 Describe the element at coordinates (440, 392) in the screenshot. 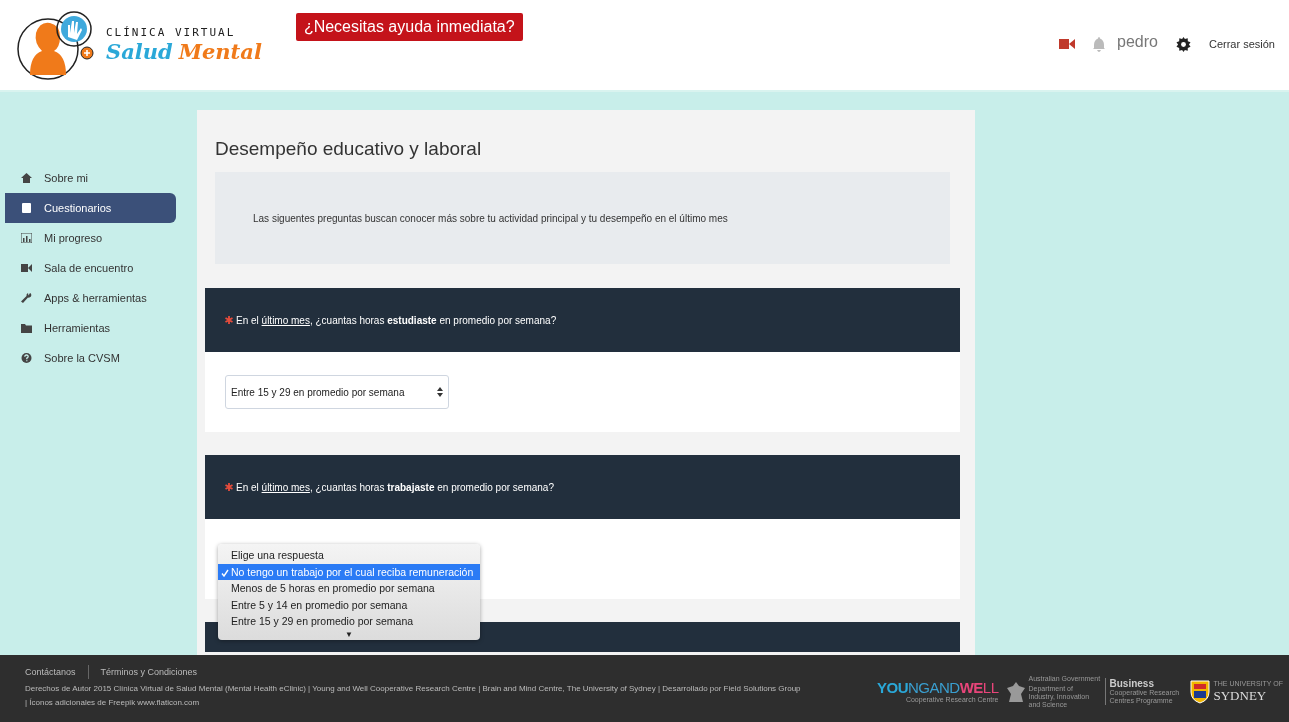

I see `updown-icon` at that location.